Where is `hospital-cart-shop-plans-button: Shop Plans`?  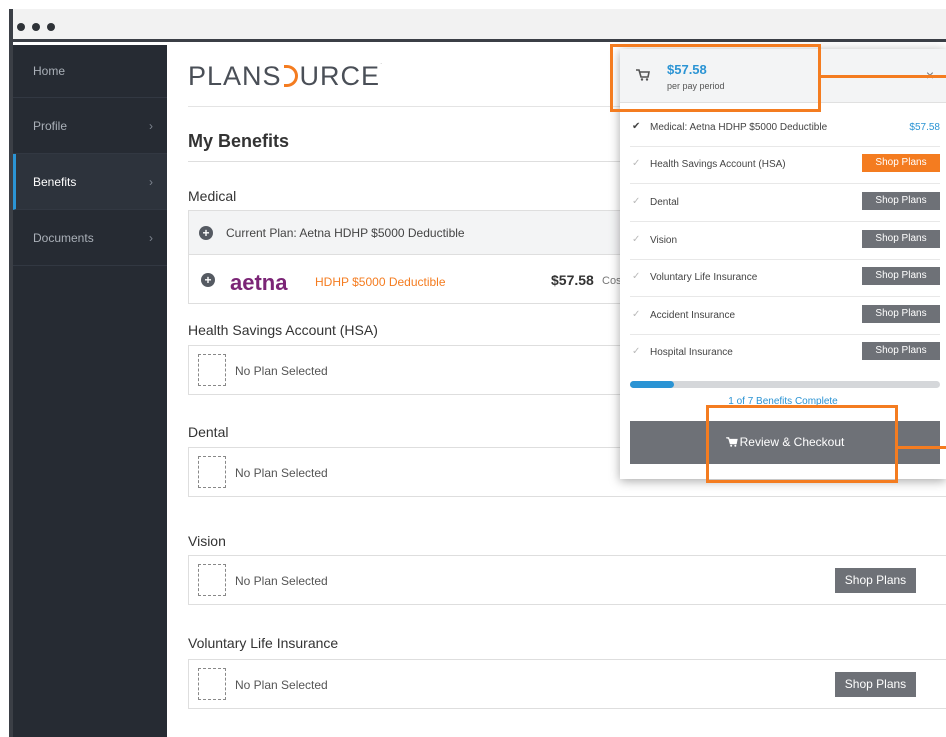
hospital-cart-shop-plans-button: Shop Plans is located at coordinates (901, 351).